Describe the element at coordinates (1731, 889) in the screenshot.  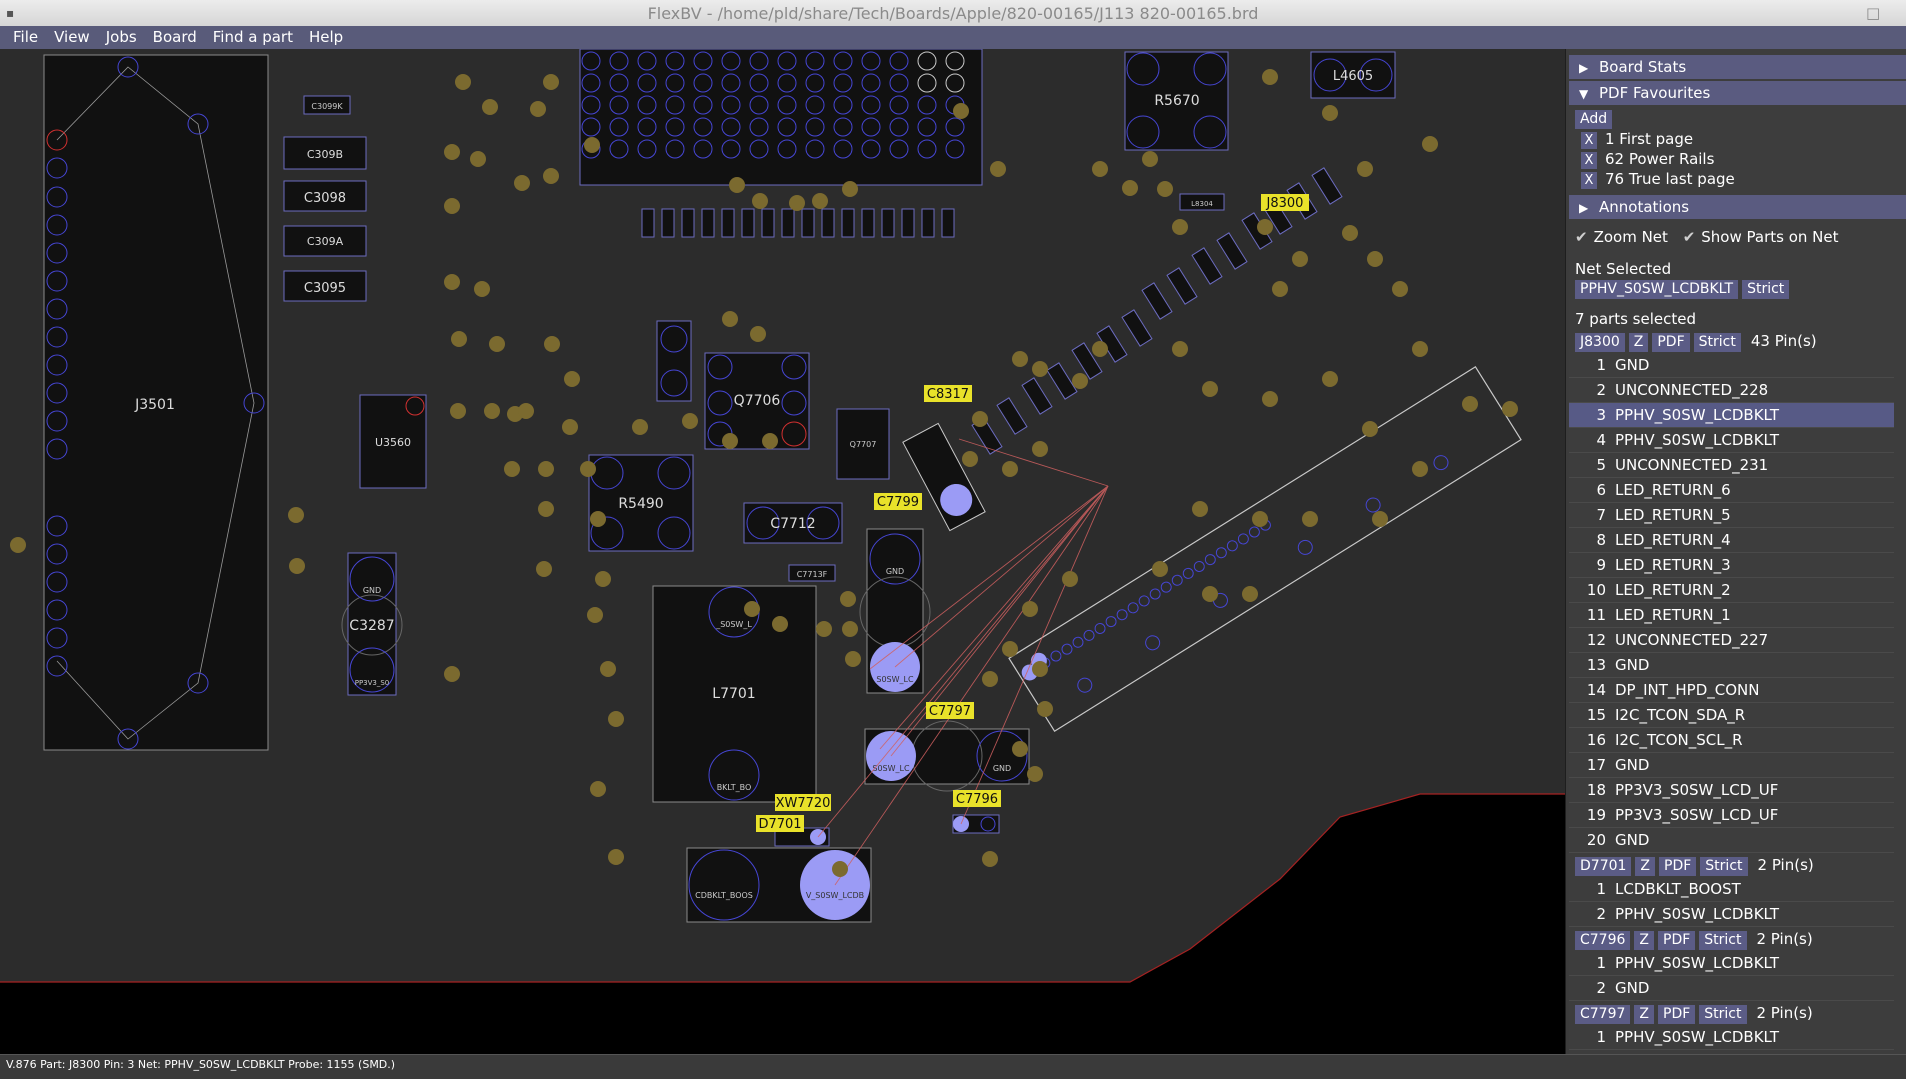
I see `pin-row: 1 LCDBKLT_BOOST` at that location.